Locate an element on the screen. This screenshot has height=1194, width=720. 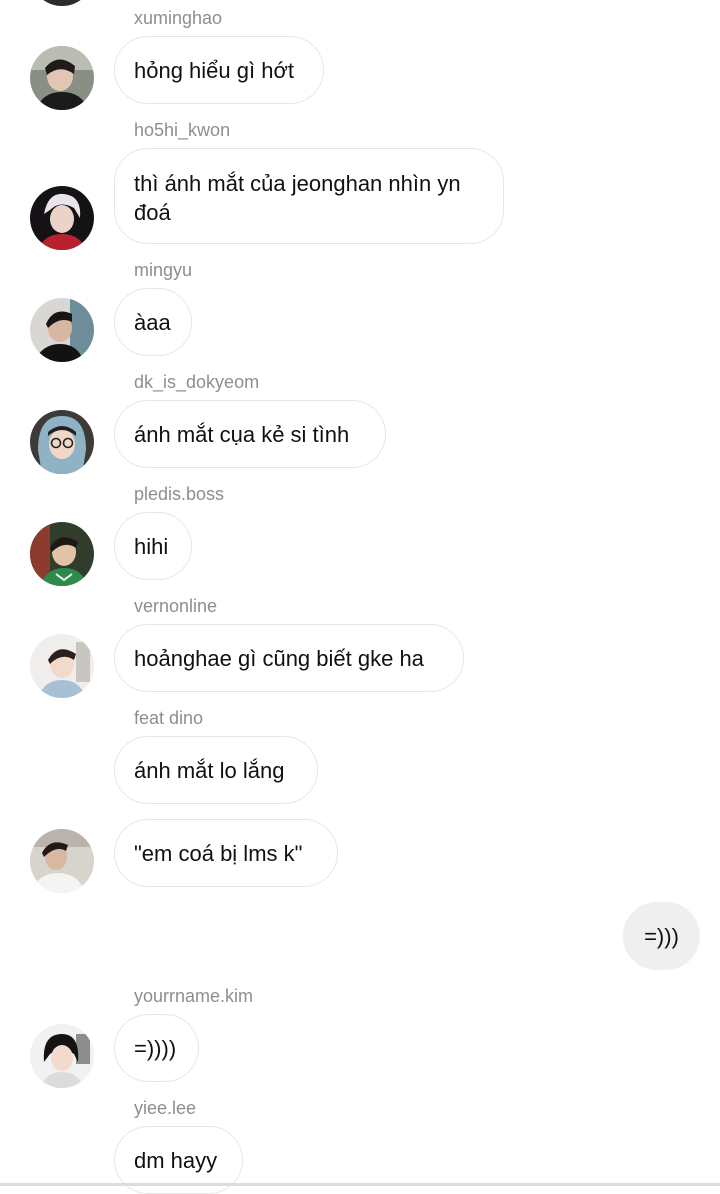
message-bubble: "em coá bị lms k" is located at coordinates (226, 853).